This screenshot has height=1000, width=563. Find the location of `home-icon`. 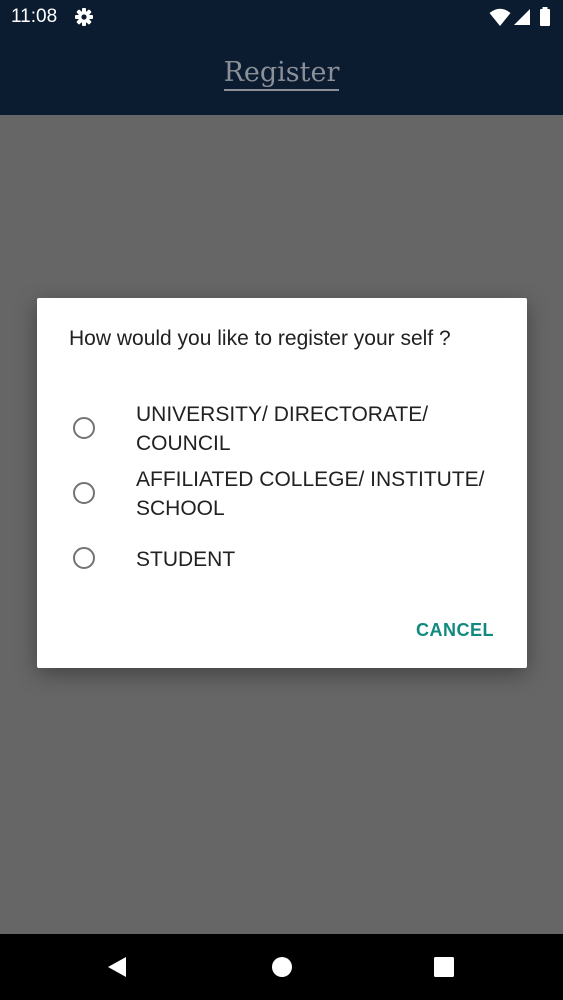

home-icon is located at coordinates (282, 967).